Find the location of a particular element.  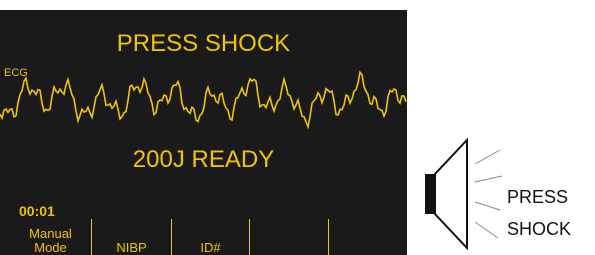

energy-ready-prompt: 200J READY is located at coordinates (203, 159).